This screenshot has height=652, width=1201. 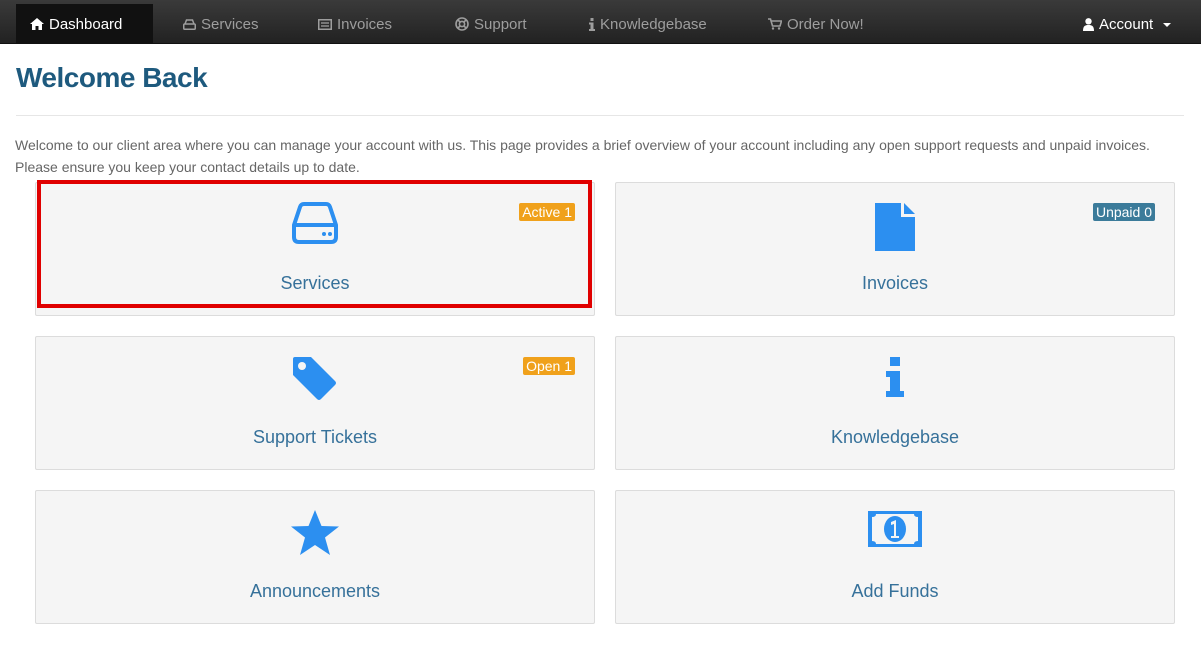 What do you see at coordinates (653, 24) in the screenshot?
I see `nav-knowledgebase-label: Knowledgebase` at bounding box center [653, 24].